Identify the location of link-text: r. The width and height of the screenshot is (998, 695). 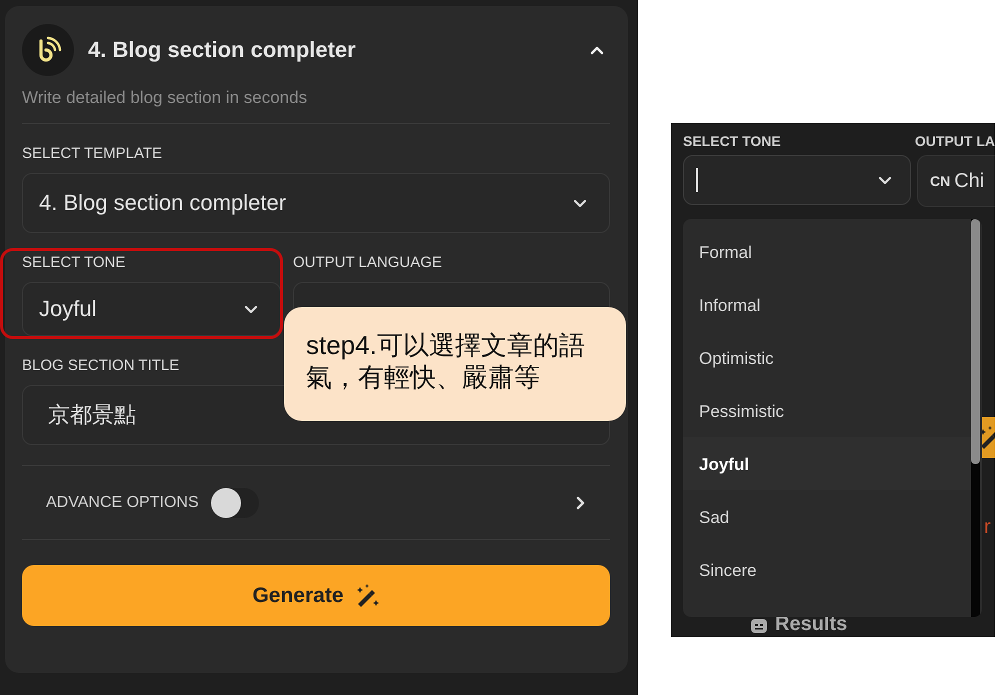
(987, 527).